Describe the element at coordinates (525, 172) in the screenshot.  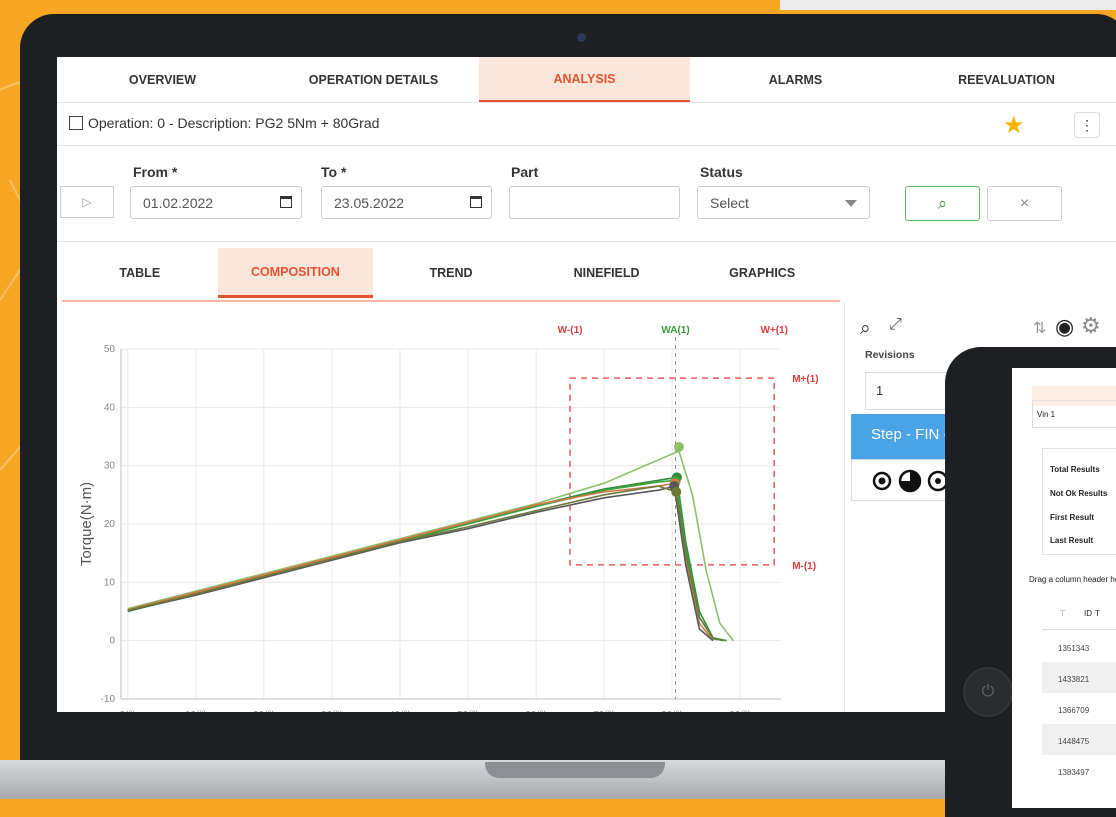
I see `part-label: Part` at that location.